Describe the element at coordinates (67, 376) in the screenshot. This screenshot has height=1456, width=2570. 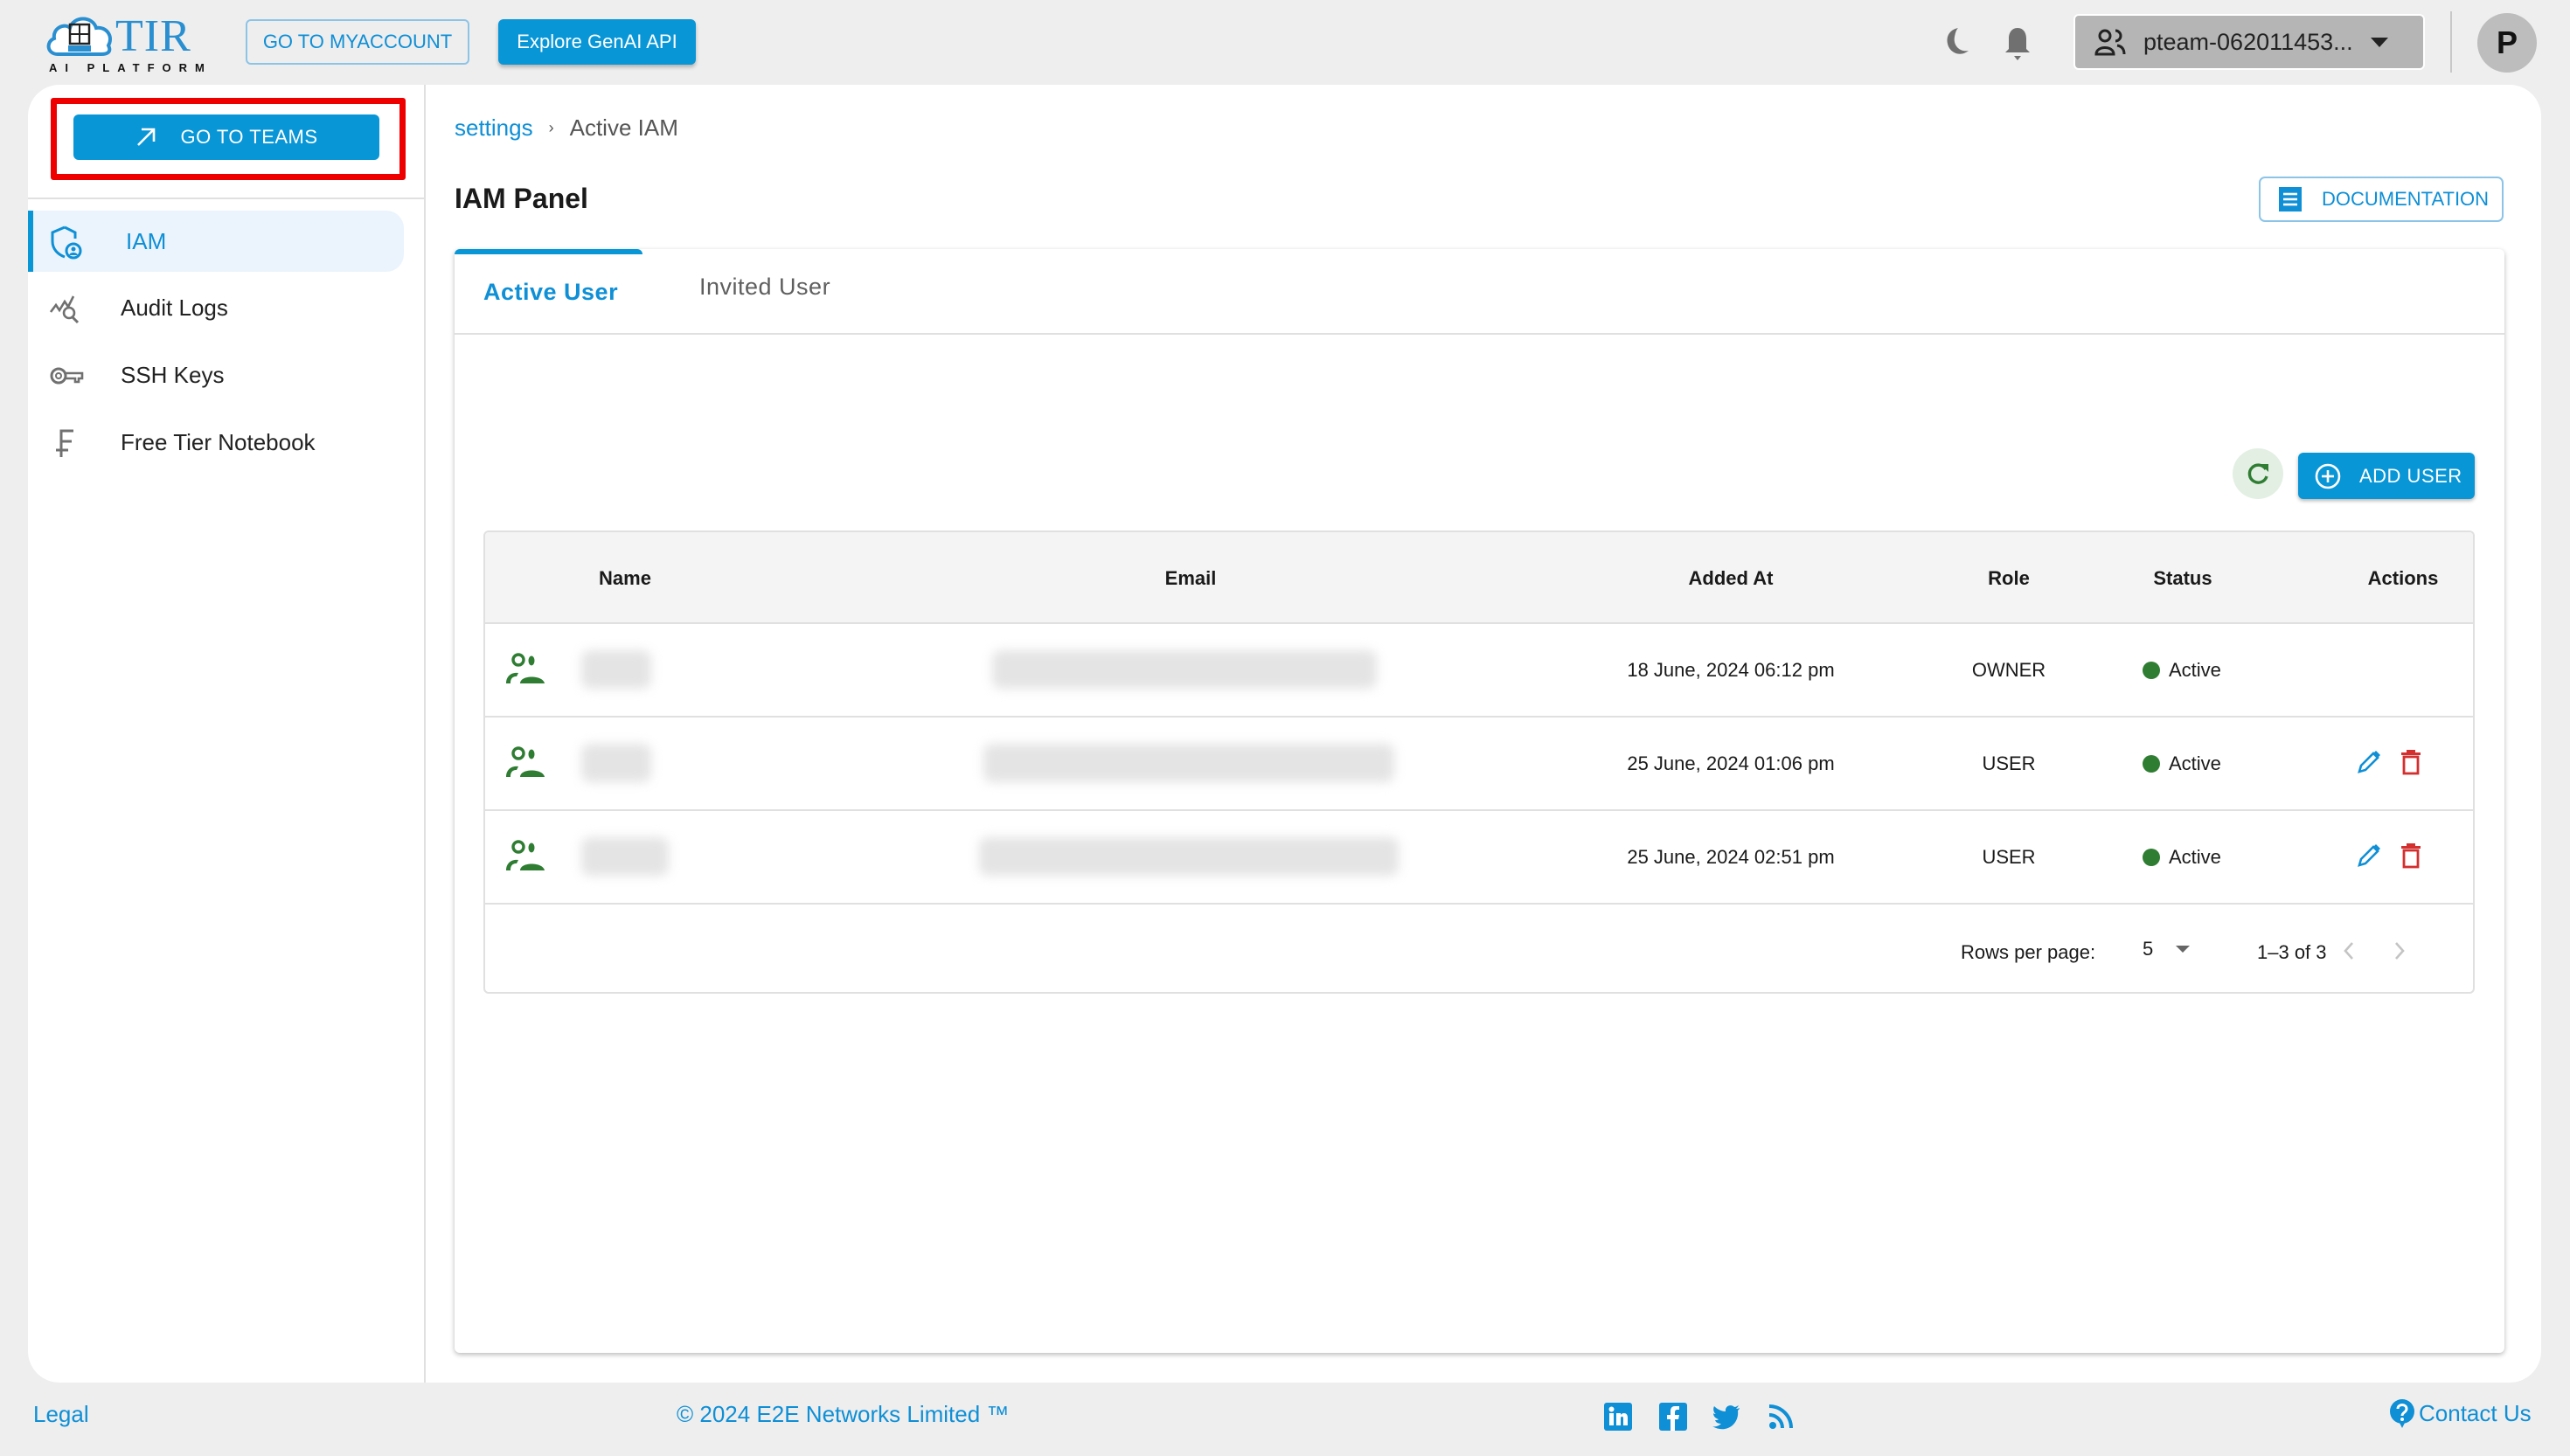
I see `key-icon` at that location.